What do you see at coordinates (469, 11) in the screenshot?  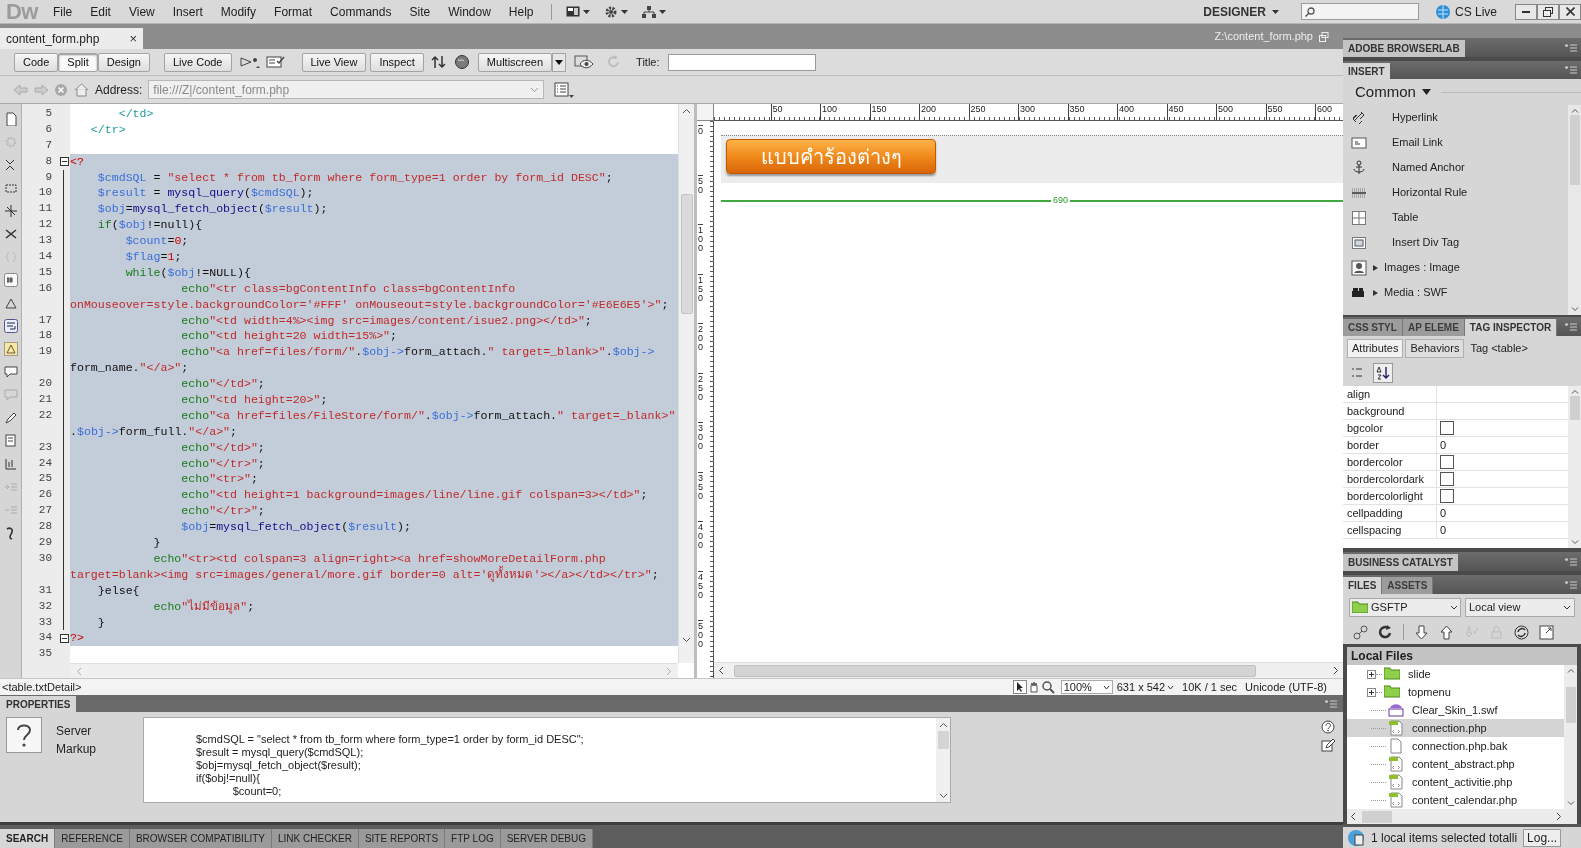 I see `menu-item: Window` at bounding box center [469, 11].